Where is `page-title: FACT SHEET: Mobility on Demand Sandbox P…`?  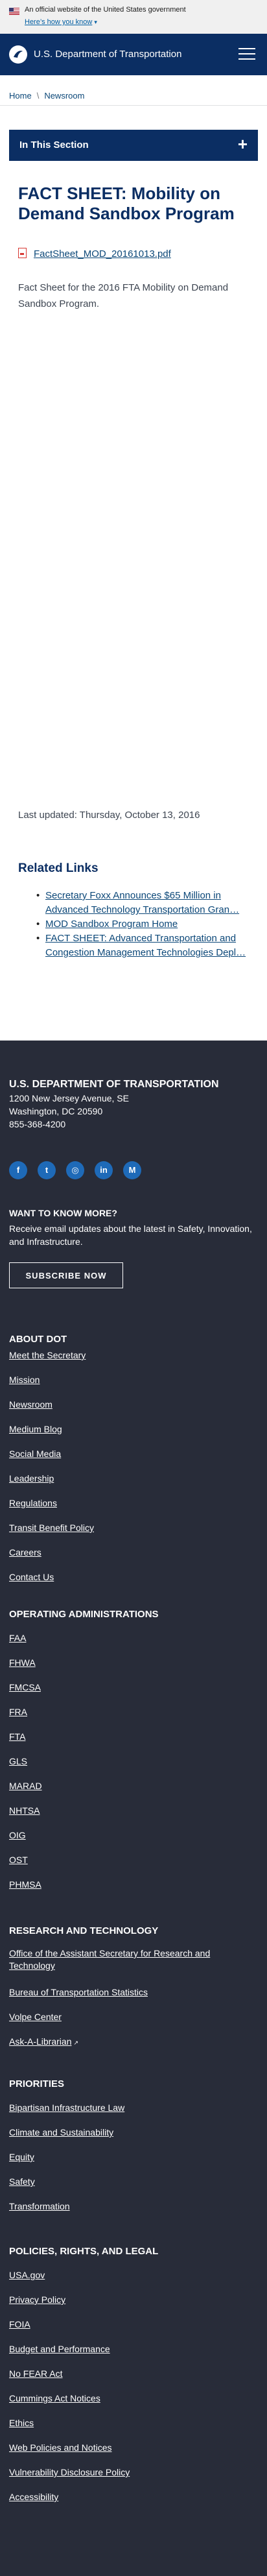 page-title: FACT SHEET: Mobility on Demand Sandbox P… is located at coordinates (126, 203).